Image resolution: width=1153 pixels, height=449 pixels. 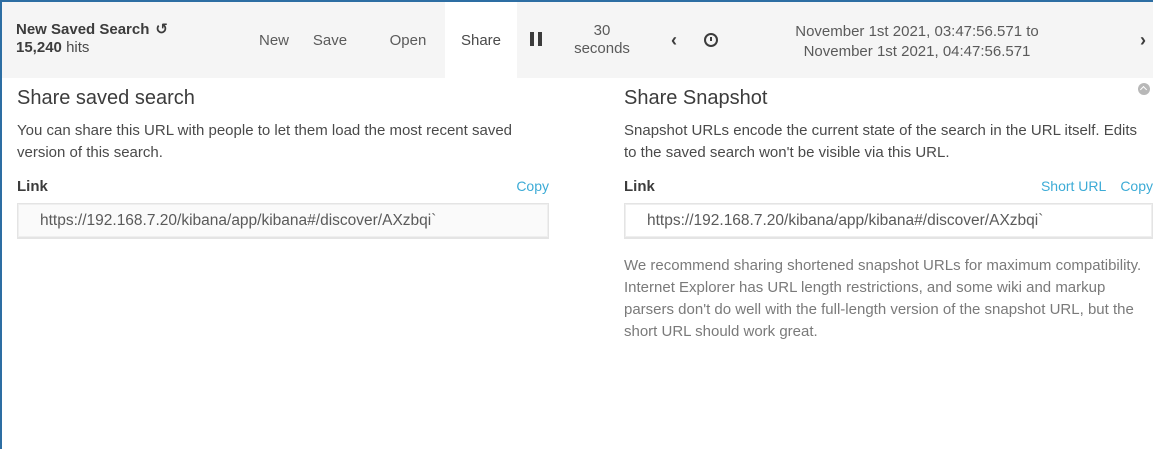 I want to click on short-url-button: Short URL, so click(x=1073, y=186).